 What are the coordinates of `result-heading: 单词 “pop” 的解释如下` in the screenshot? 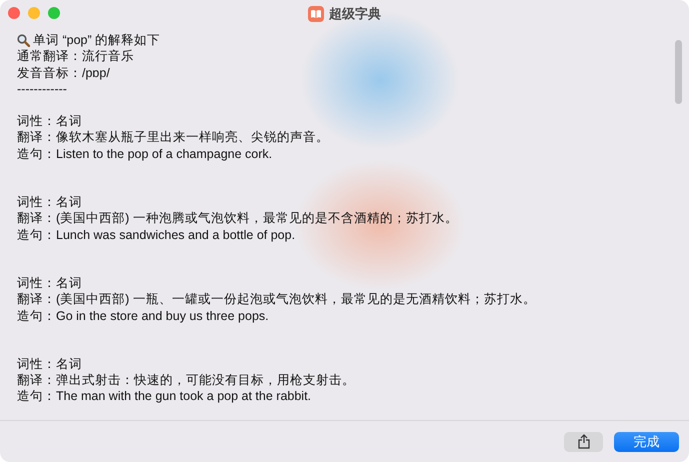 It's located at (96, 40).